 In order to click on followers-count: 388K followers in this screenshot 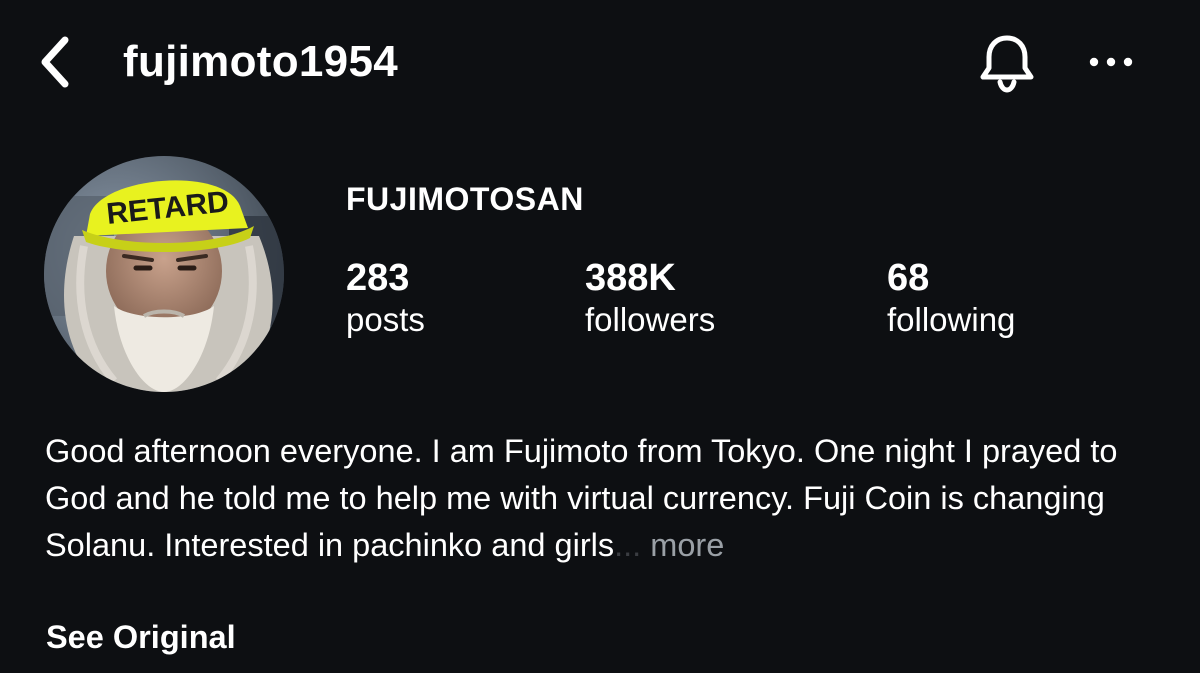, I will do `click(650, 298)`.